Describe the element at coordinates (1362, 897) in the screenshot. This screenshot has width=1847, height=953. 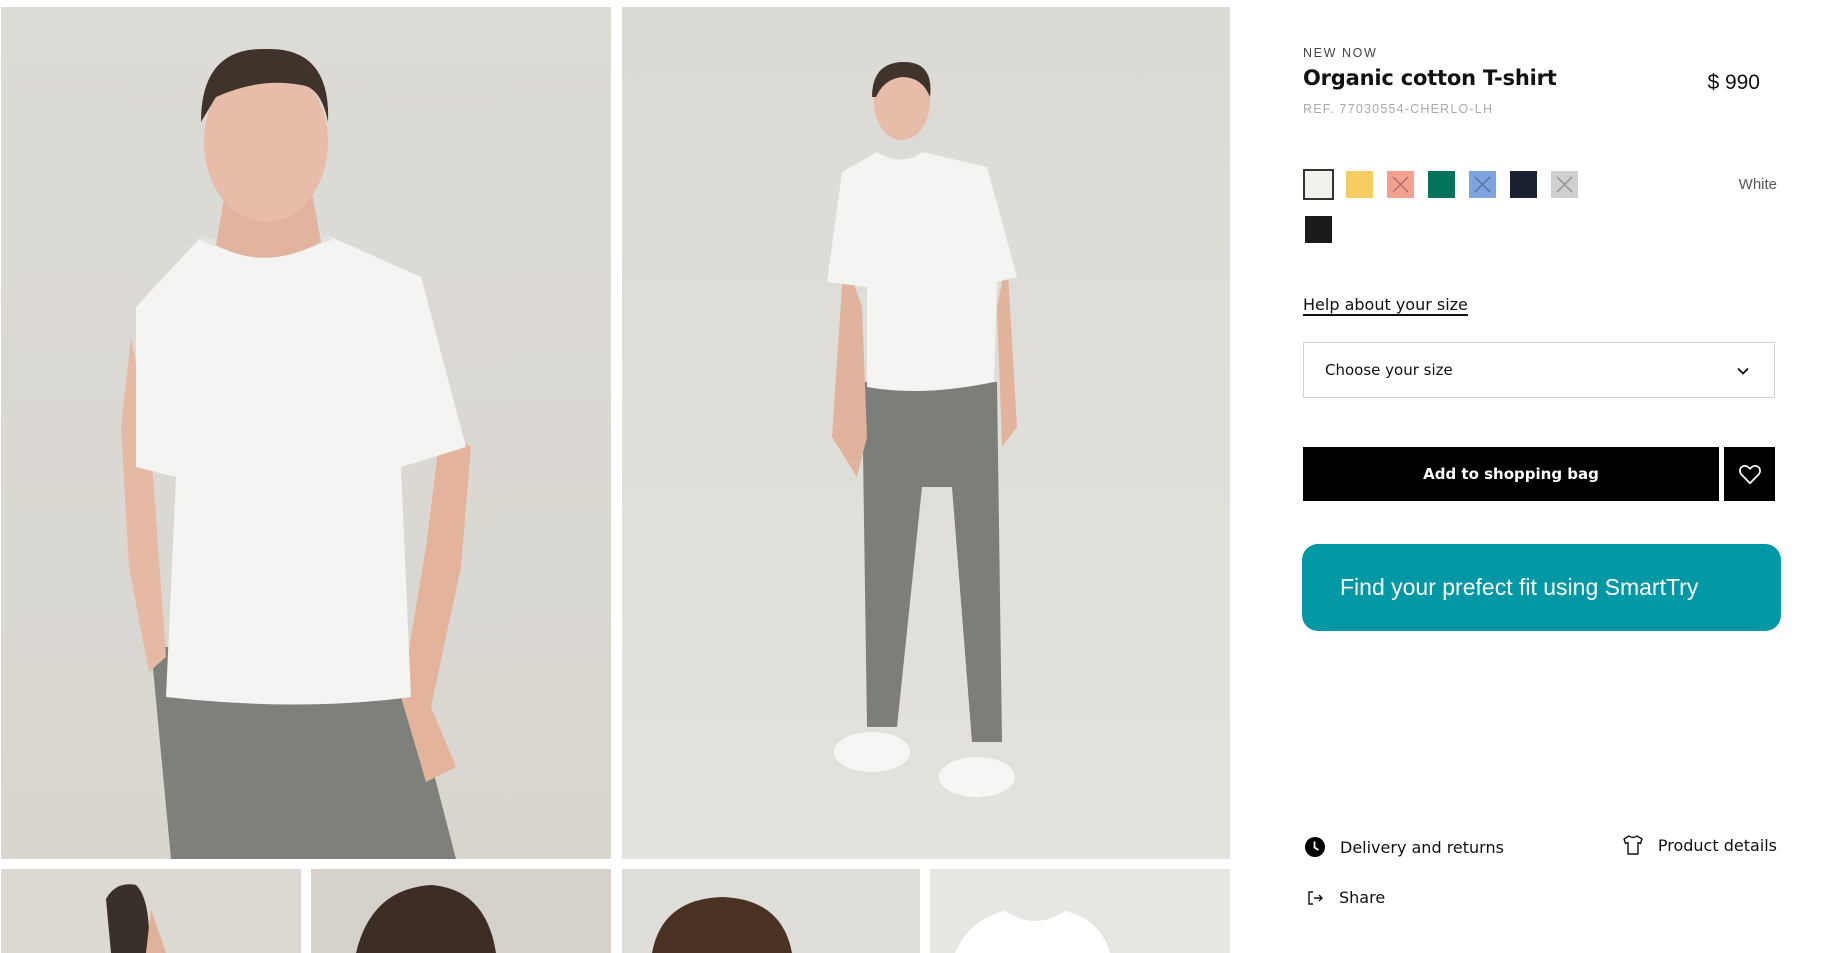
I see `share-label: Share` at that location.